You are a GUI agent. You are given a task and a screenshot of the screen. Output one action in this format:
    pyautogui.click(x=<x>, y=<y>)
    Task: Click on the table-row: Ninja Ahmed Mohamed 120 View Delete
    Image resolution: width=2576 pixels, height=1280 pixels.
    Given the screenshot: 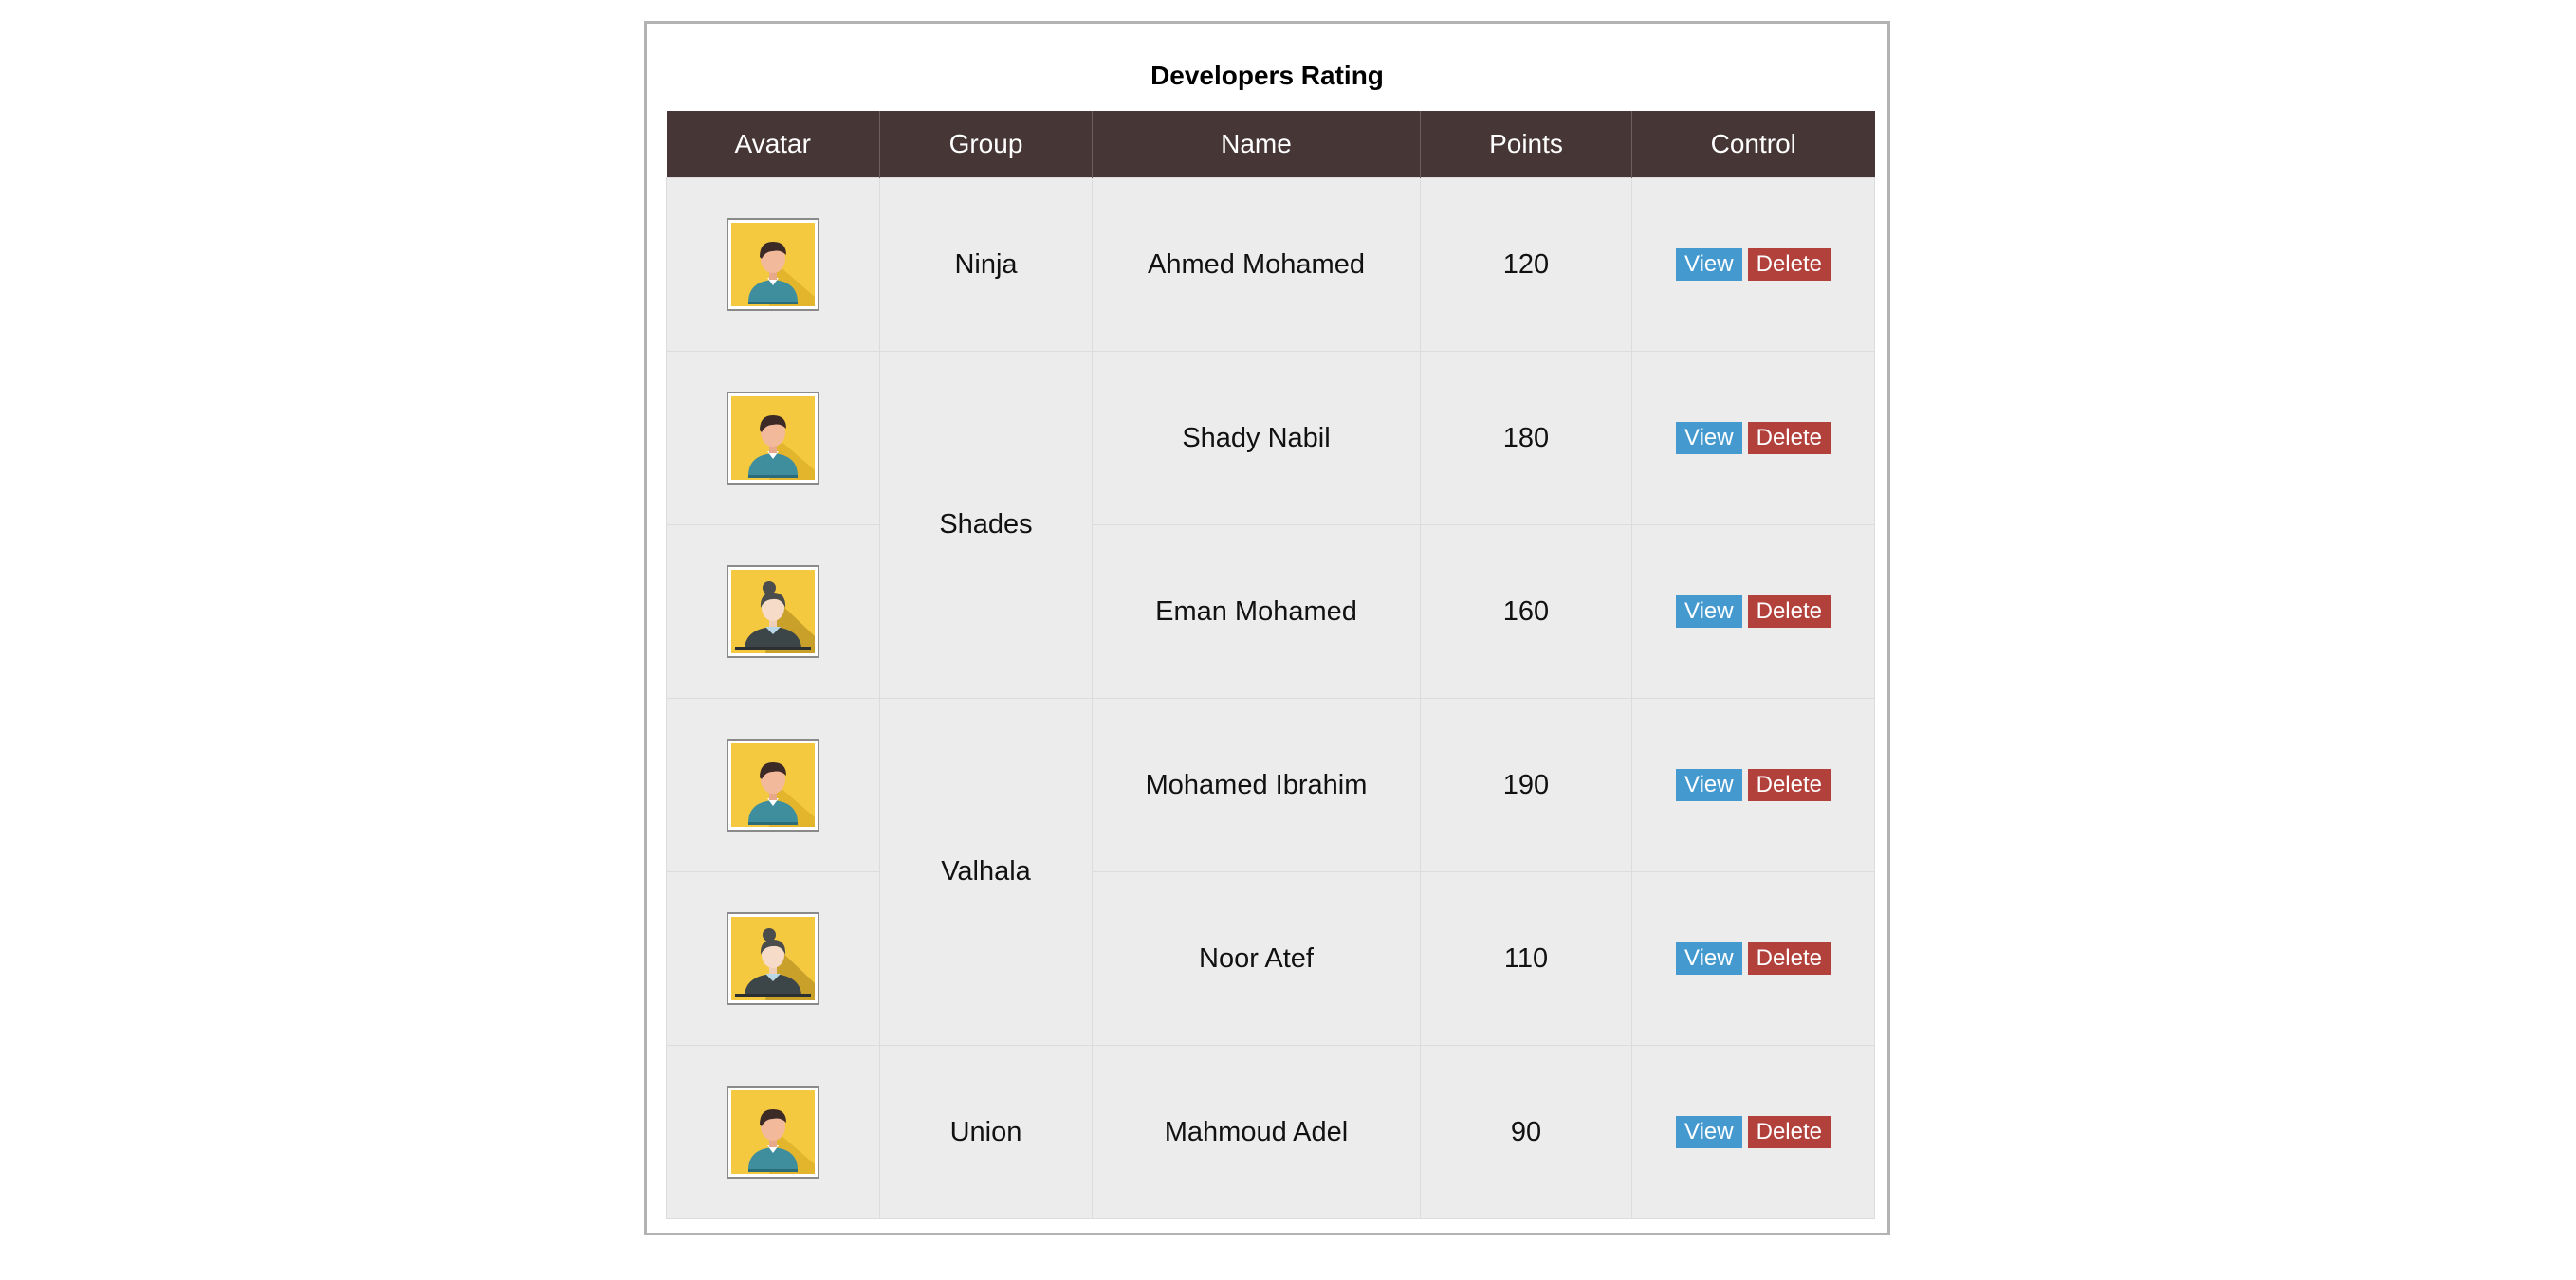 What is the action you would take?
    pyautogui.click(x=1270, y=264)
    